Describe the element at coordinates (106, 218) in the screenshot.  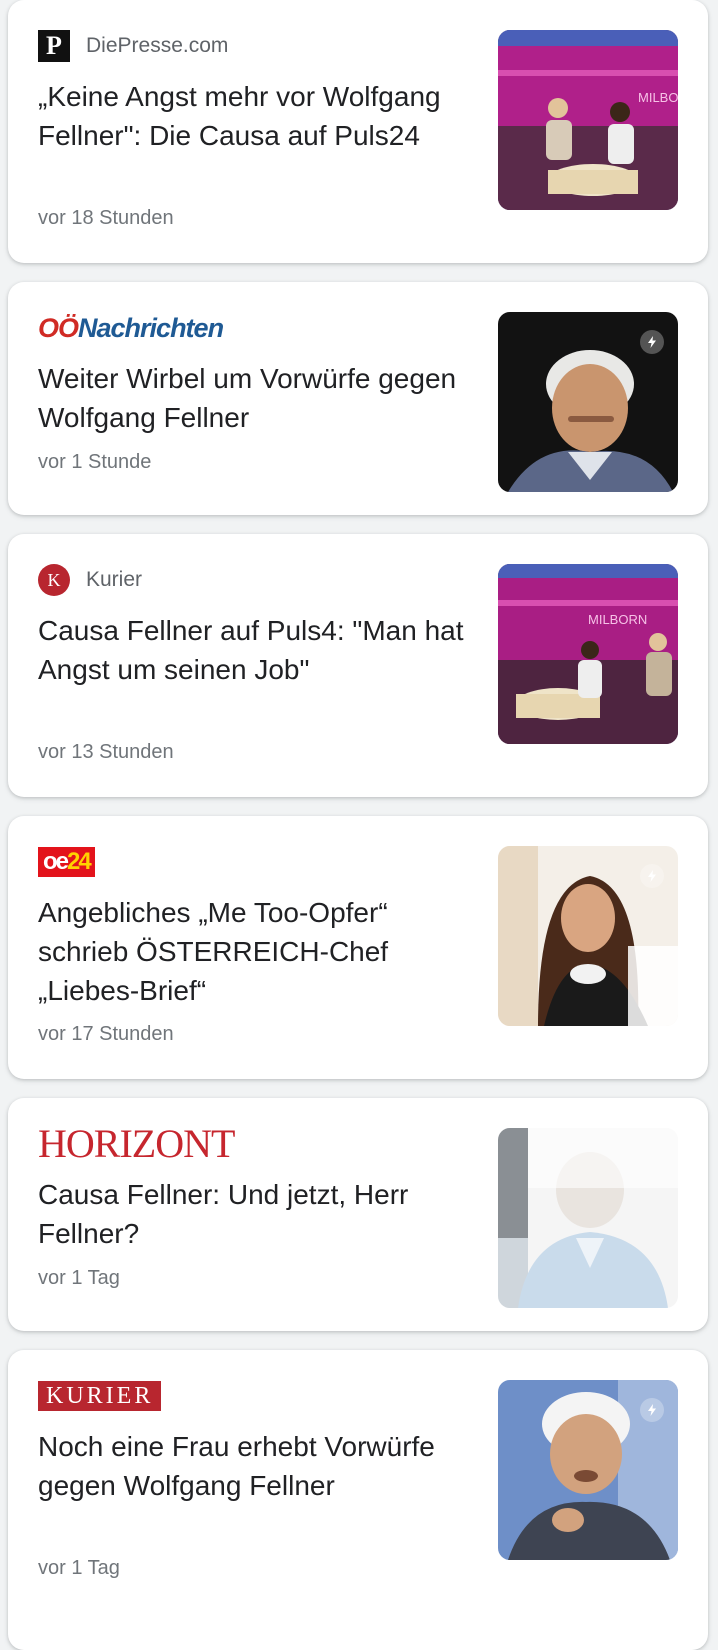
I see `timestamp: vor 18 Stunden` at that location.